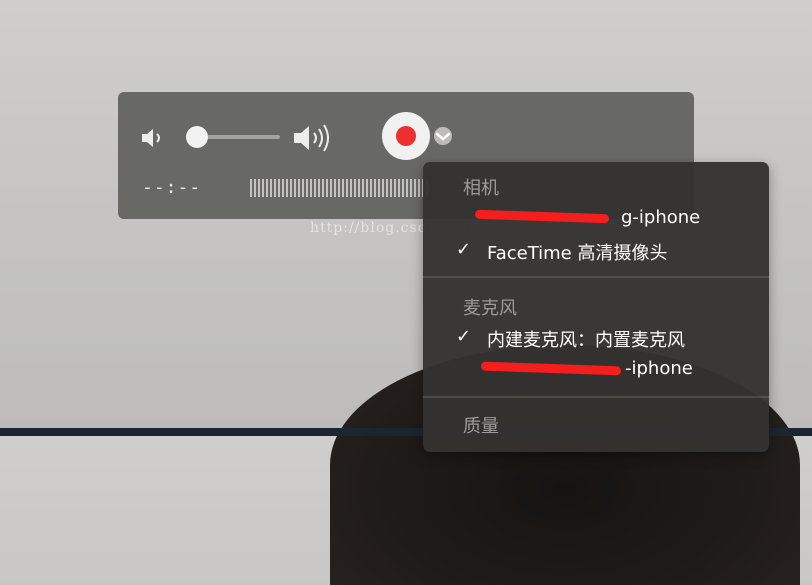 The height and width of the screenshot is (585, 812). I want to click on microphone-option-builtin: 内建麦克风：内置麦克风, so click(586, 339).